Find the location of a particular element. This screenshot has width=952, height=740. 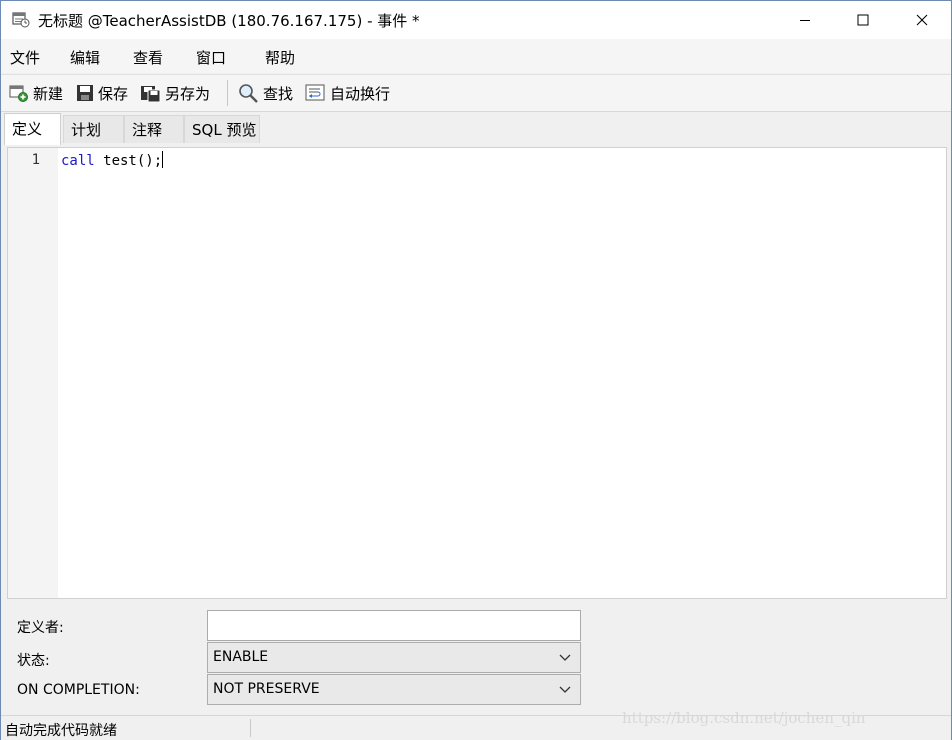

save-button: 保存 is located at coordinates (101, 93).